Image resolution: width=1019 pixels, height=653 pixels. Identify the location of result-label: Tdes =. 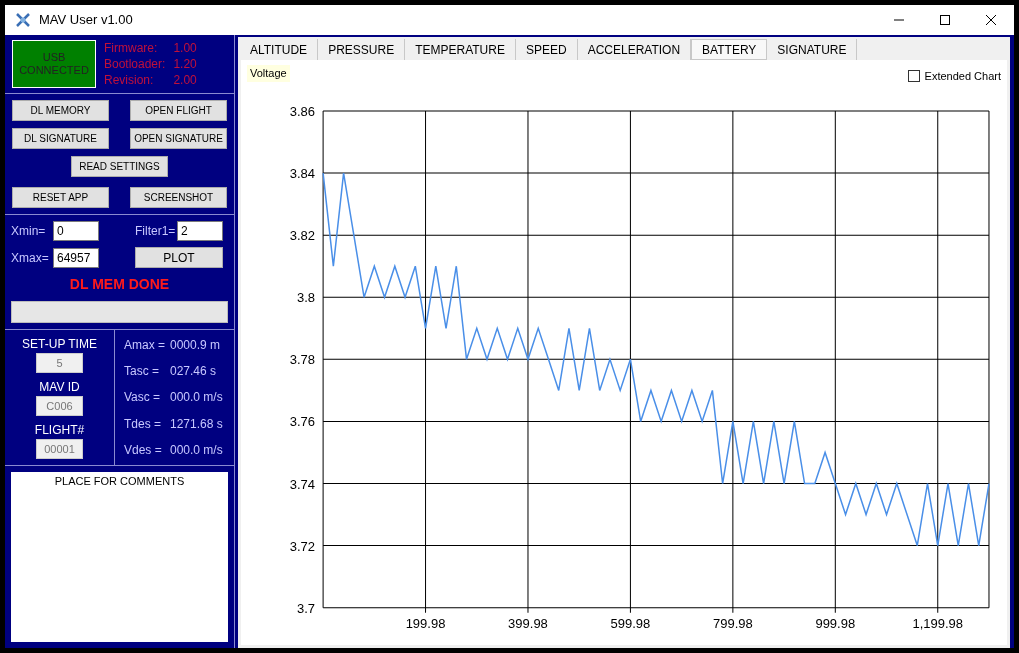
(143, 424).